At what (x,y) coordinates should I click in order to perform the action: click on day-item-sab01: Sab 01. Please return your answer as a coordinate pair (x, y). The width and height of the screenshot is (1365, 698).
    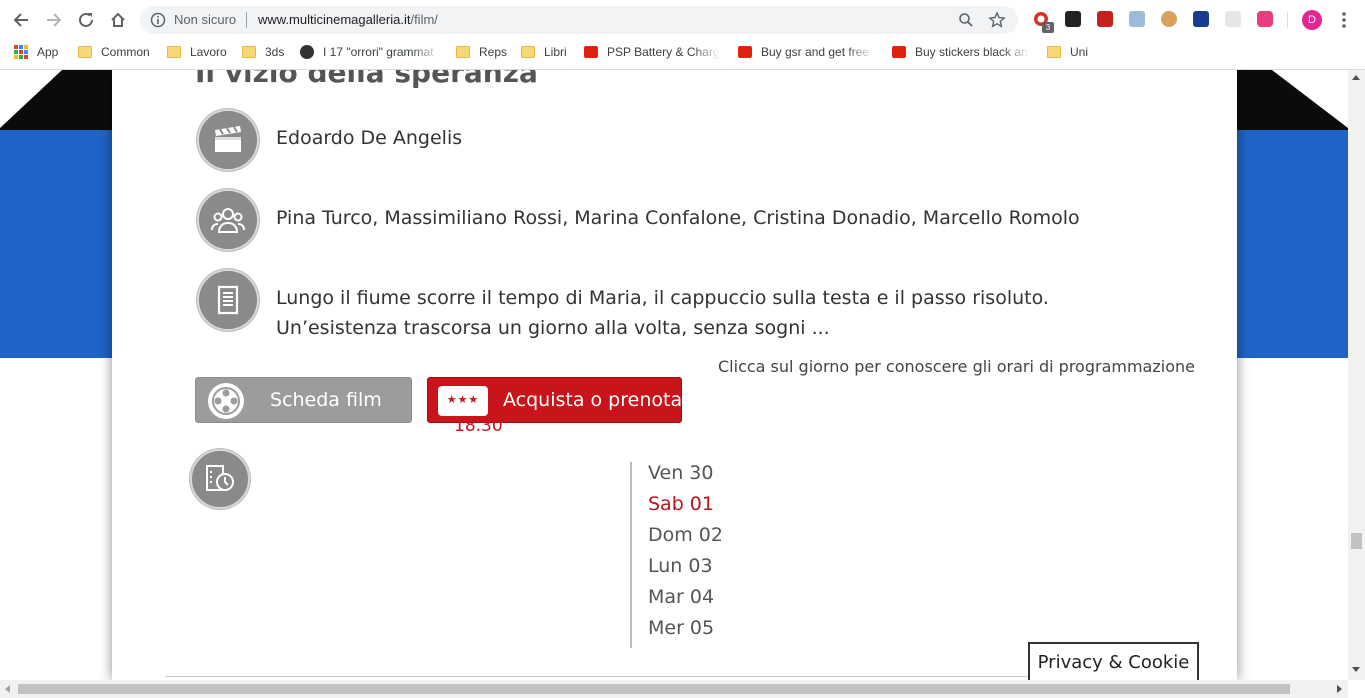
    Looking at the image, I should click on (681, 504).